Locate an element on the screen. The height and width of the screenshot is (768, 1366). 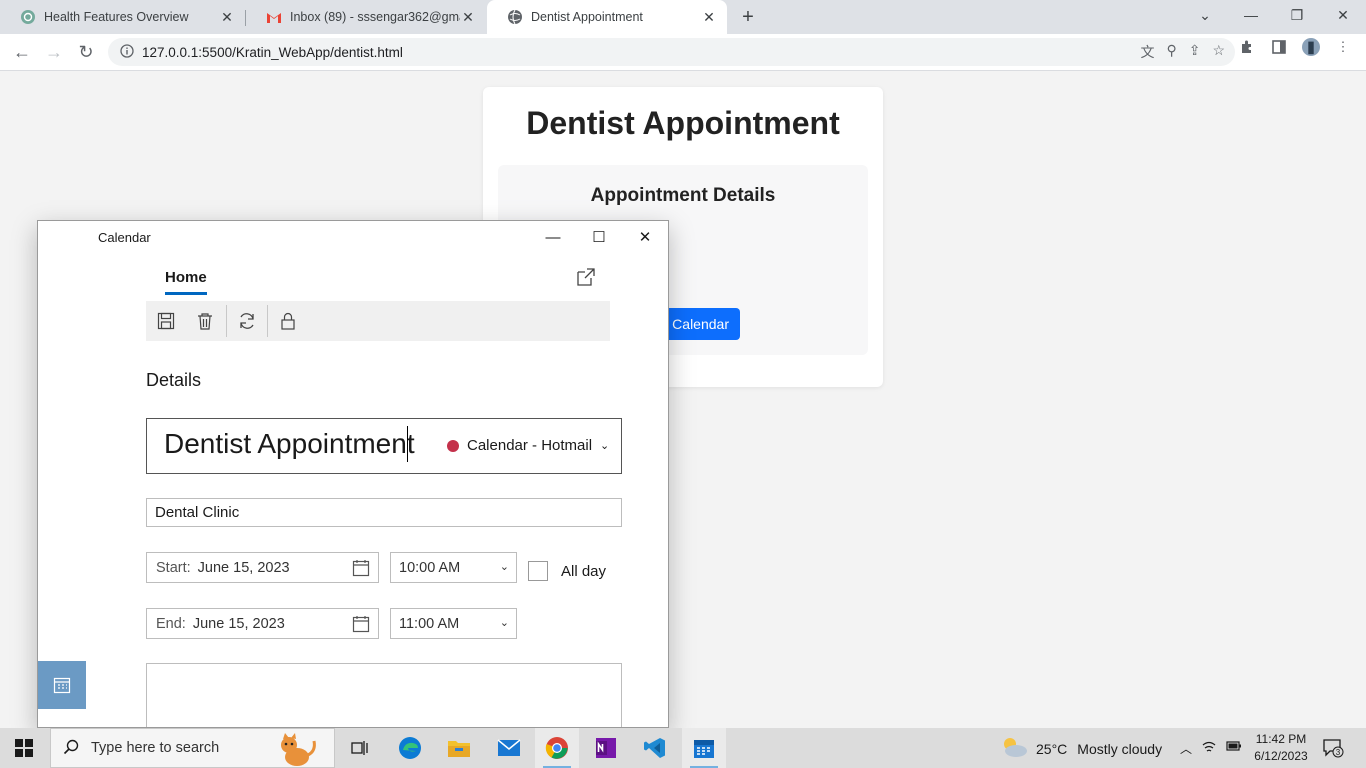
tab-search-chevron-icon: ⌄ is located at coordinates (1205, 15).